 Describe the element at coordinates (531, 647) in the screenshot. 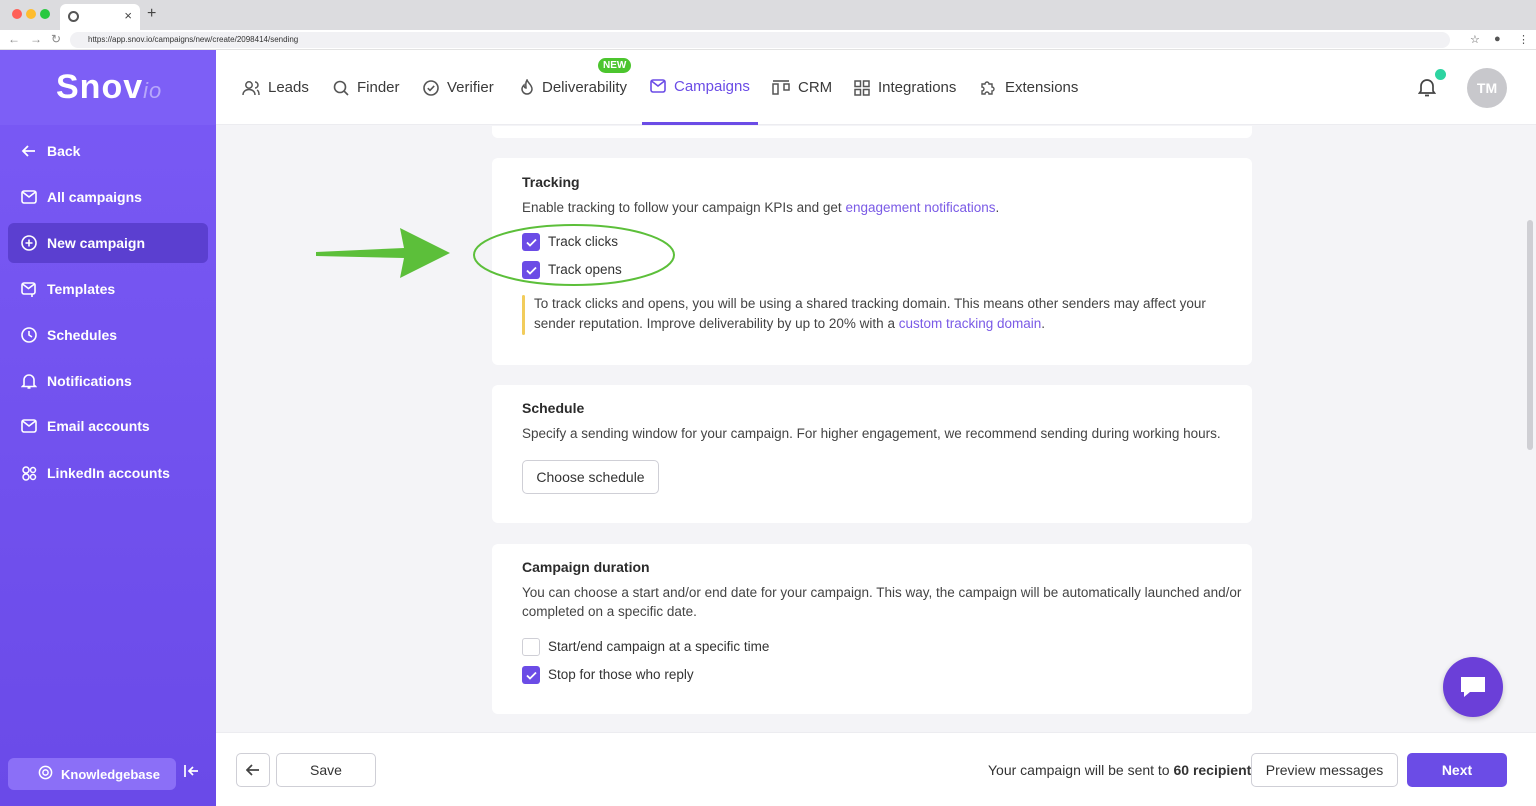

I see `specific-time-checkbox` at that location.